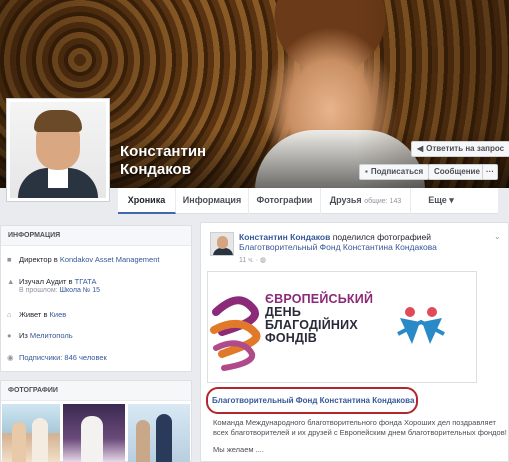 The height and width of the screenshot is (462, 509). What do you see at coordinates (57, 357) in the screenshot?
I see `info-row-followers: ◉ Подписчики: 846 человек` at bounding box center [57, 357].